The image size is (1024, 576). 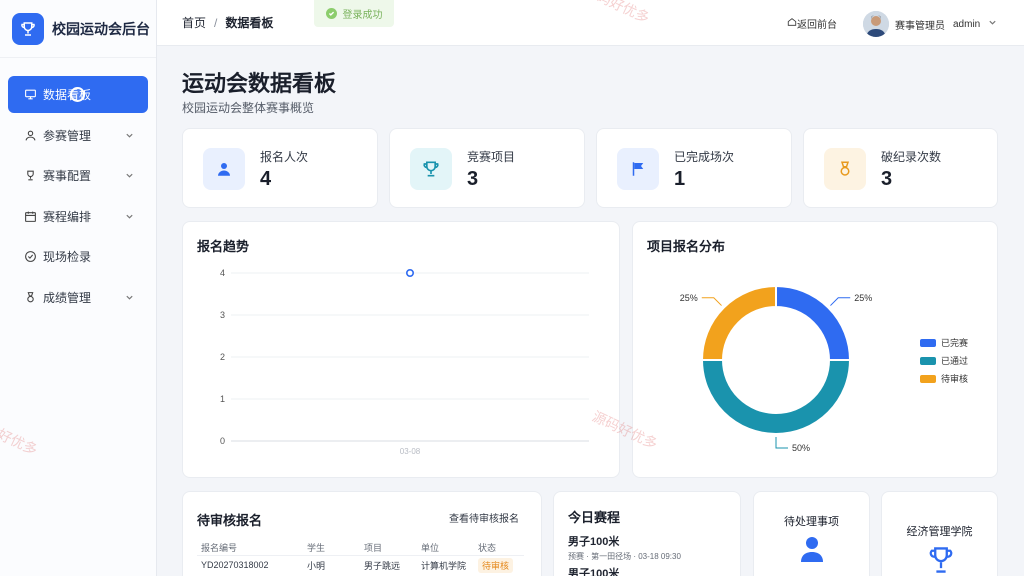 What do you see at coordinates (219, 548) in the screenshot?
I see `column-header: 报名编号` at bounding box center [219, 548].